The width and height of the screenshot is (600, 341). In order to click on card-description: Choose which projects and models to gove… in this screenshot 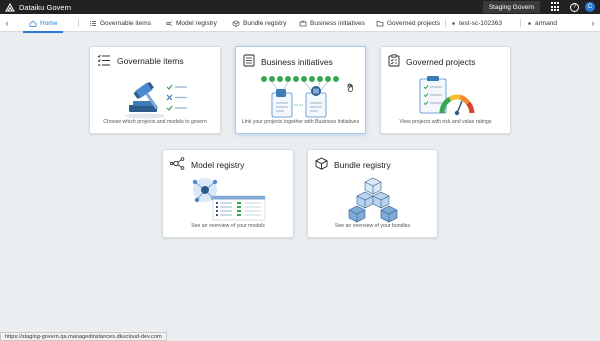, I will do `click(155, 122)`.